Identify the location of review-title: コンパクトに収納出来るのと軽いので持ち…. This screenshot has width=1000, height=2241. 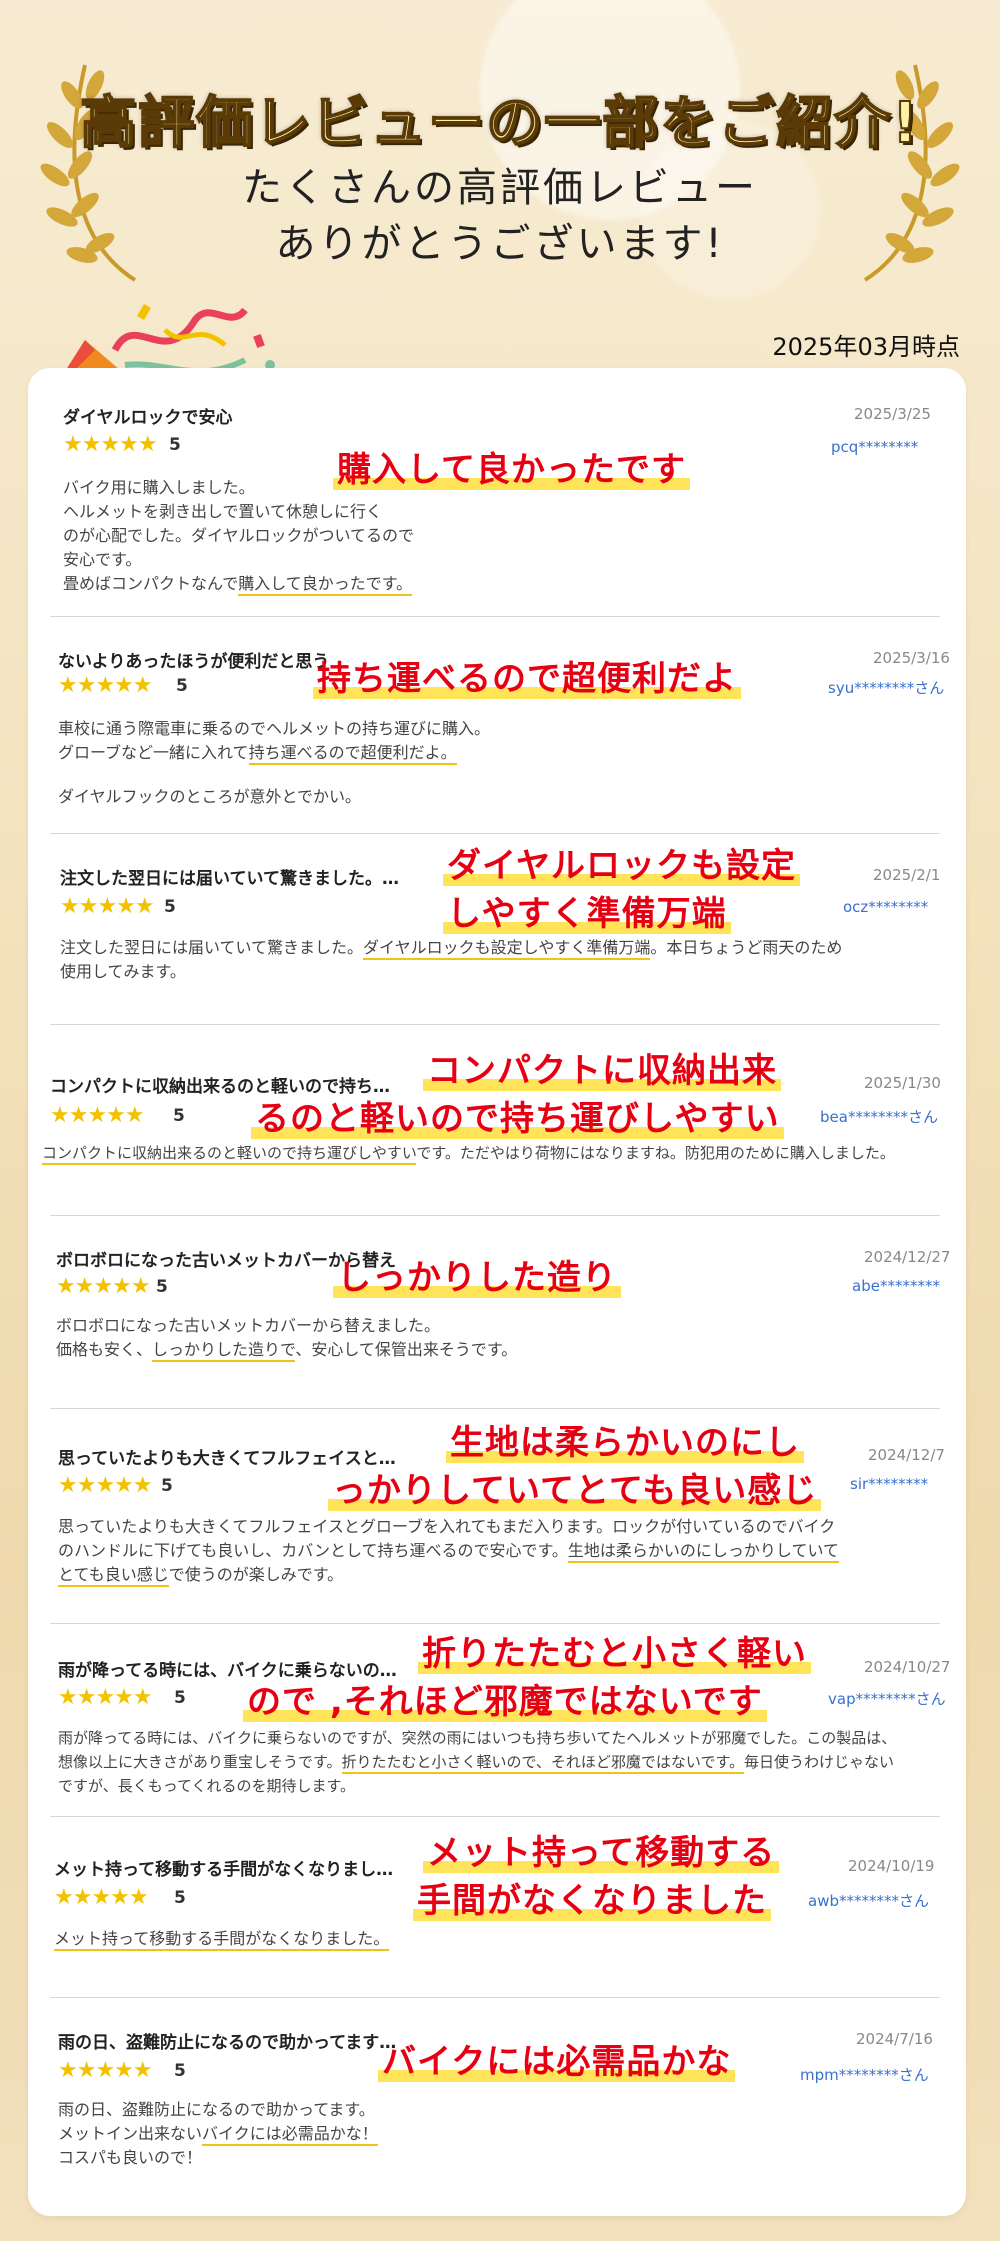
(220, 1087).